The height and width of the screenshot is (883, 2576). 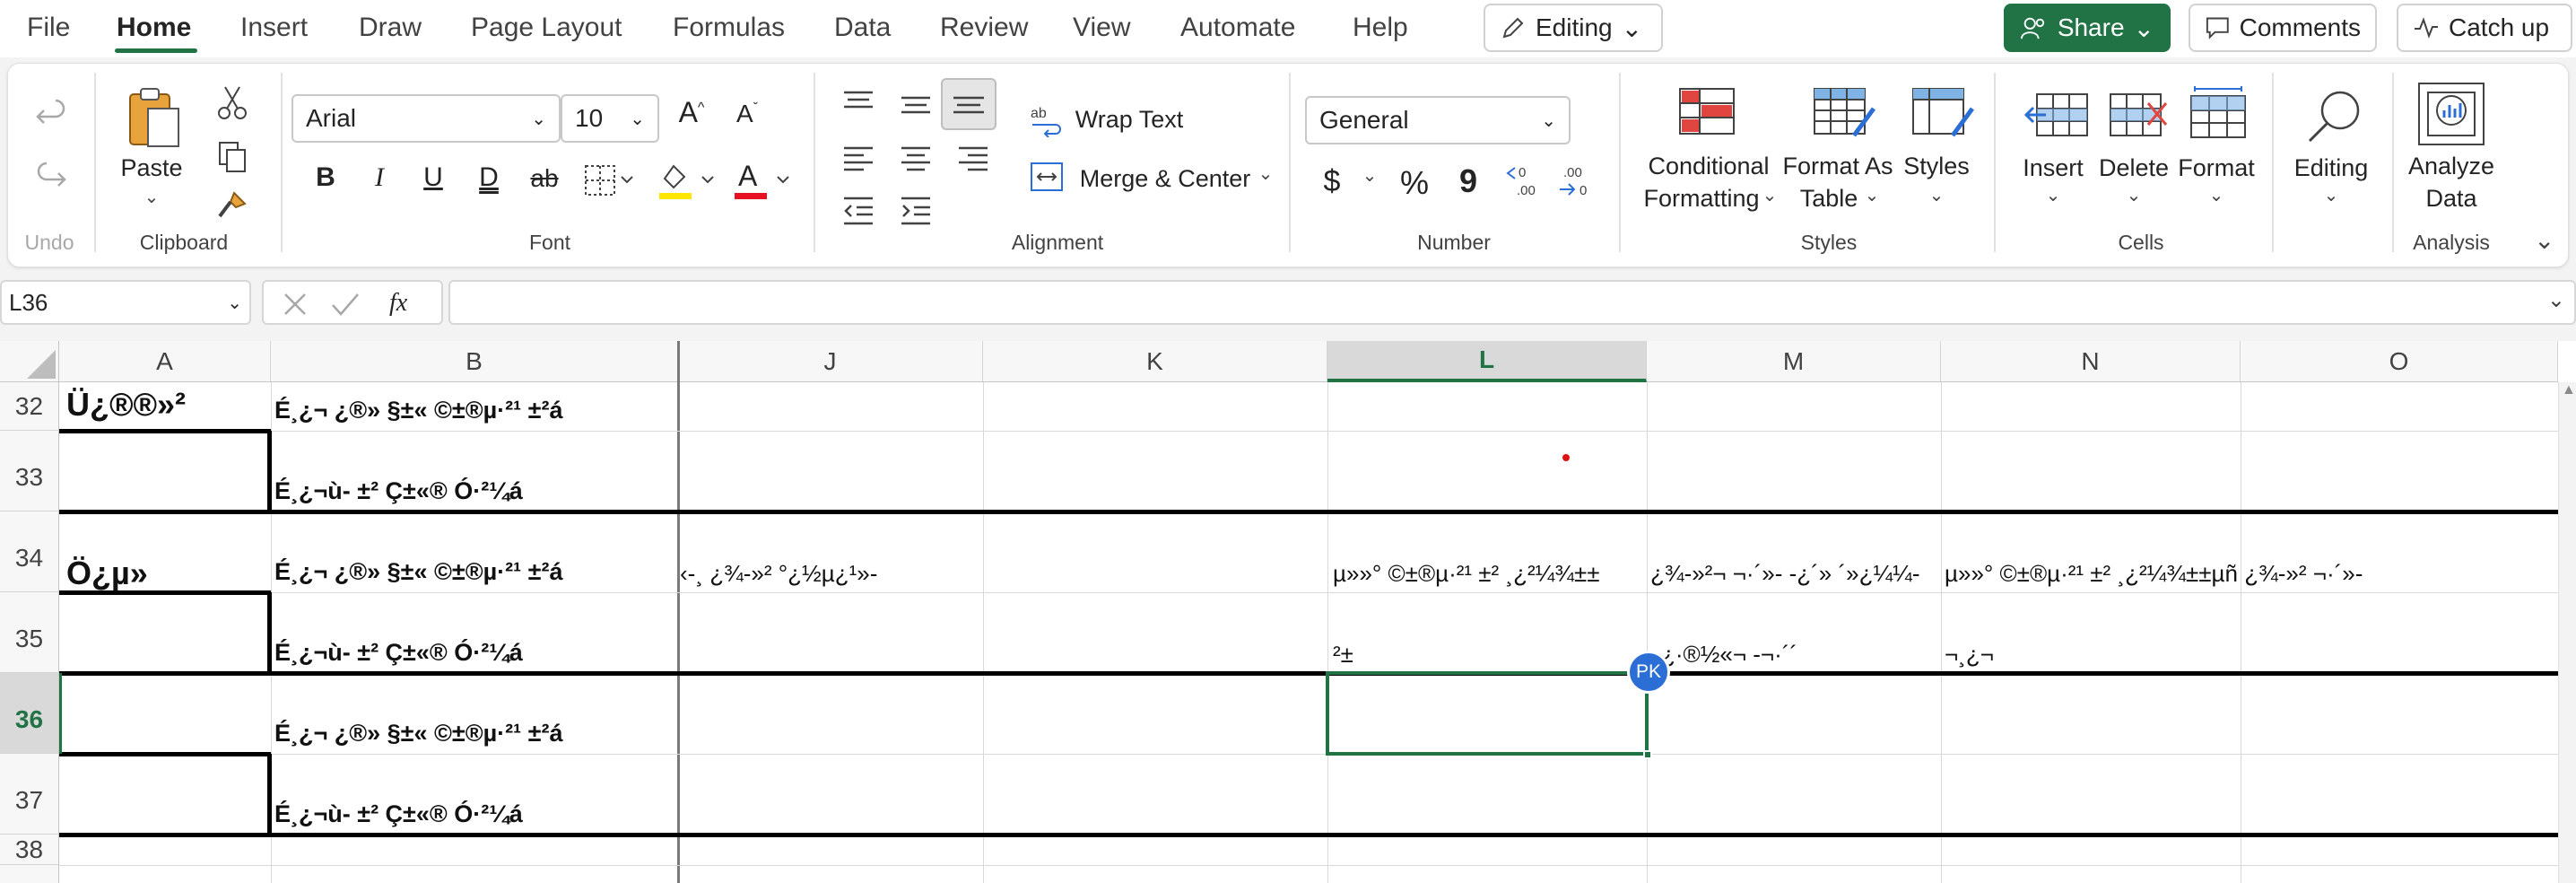 I want to click on decrease-font-size-button: Aˇ, so click(x=747, y=114).